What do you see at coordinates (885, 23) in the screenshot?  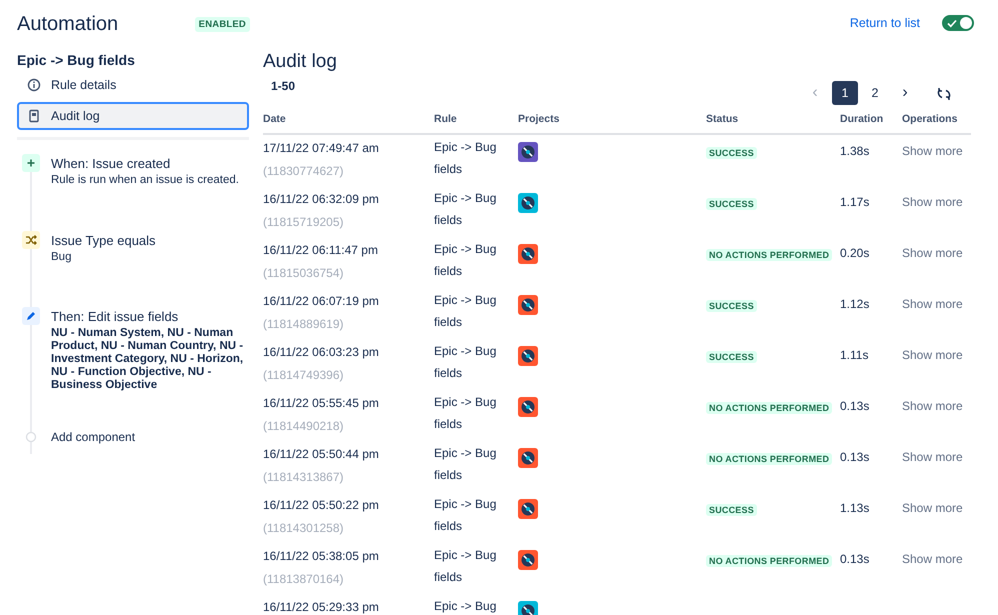 I see `return-to-list-link: Return to list` at bounding box center [885, 23].